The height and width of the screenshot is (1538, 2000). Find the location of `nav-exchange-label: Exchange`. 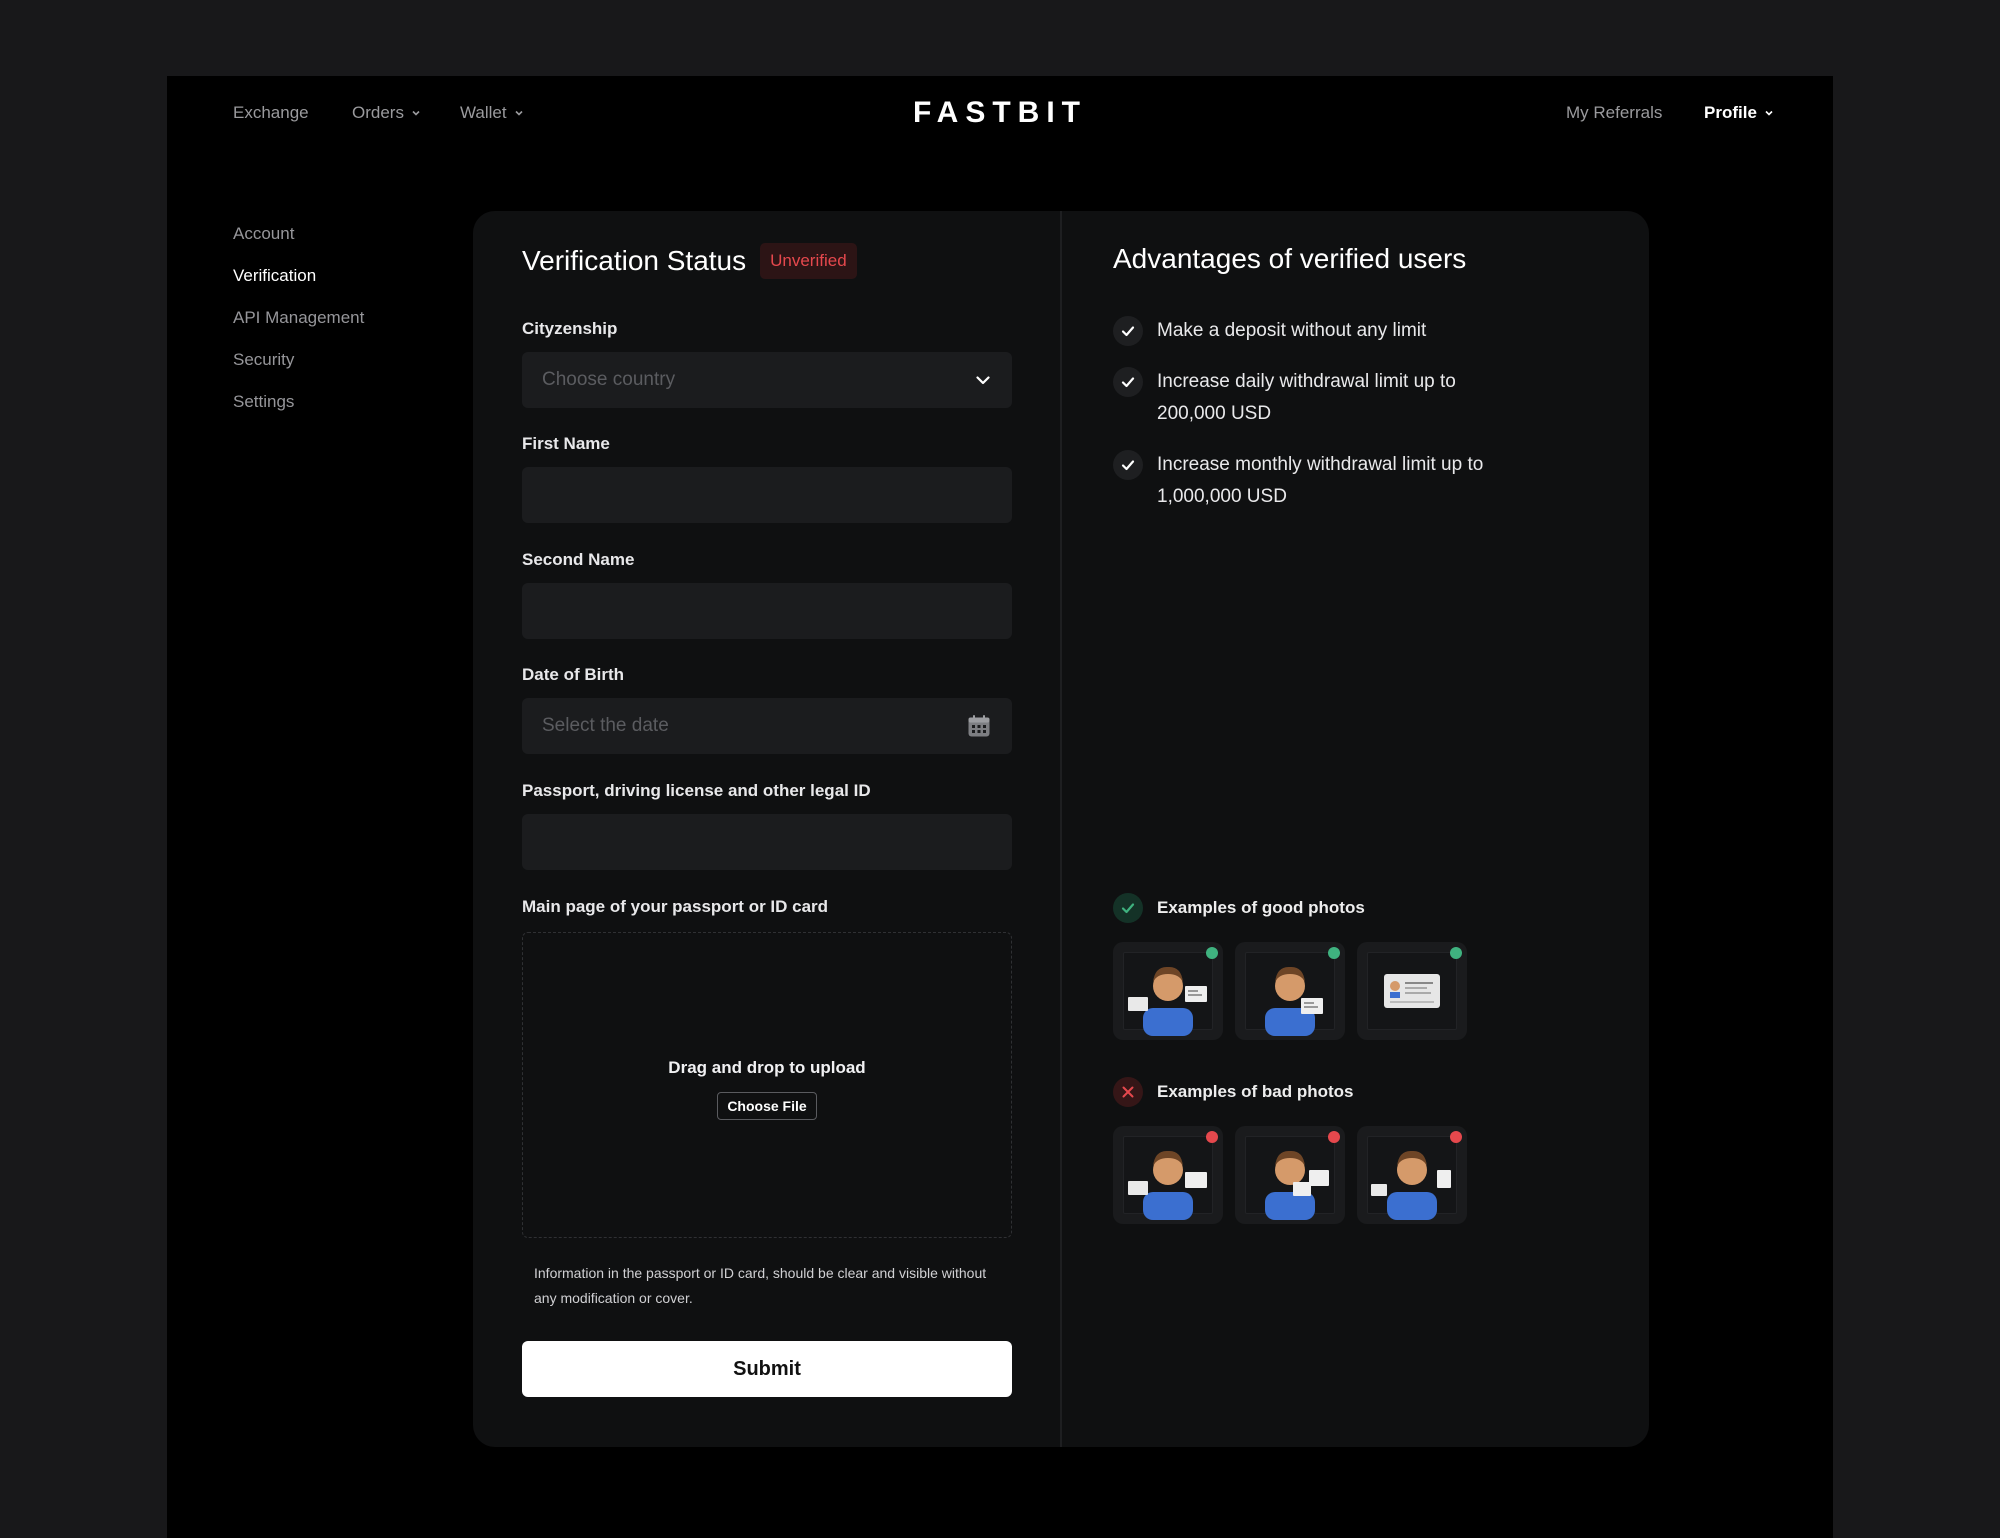

nav-exchange-label: Exchange is located at coordinates (271, 112).